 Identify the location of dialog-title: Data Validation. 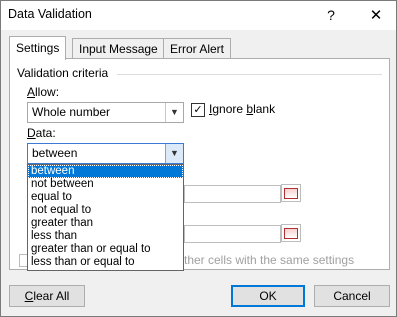
(50, 14).